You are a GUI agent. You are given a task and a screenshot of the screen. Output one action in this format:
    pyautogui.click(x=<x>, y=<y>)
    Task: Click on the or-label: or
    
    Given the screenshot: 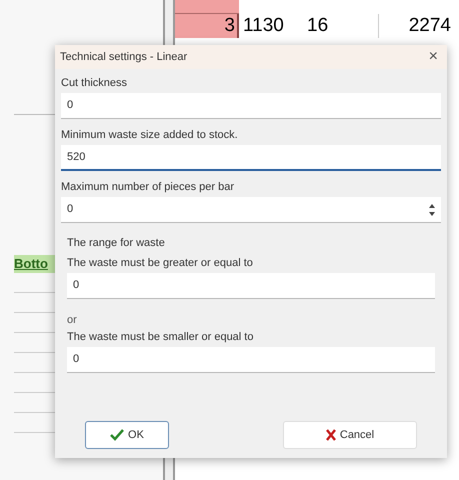 What is the action you would take?
    pyautogui.click(x=72, y=320)
    